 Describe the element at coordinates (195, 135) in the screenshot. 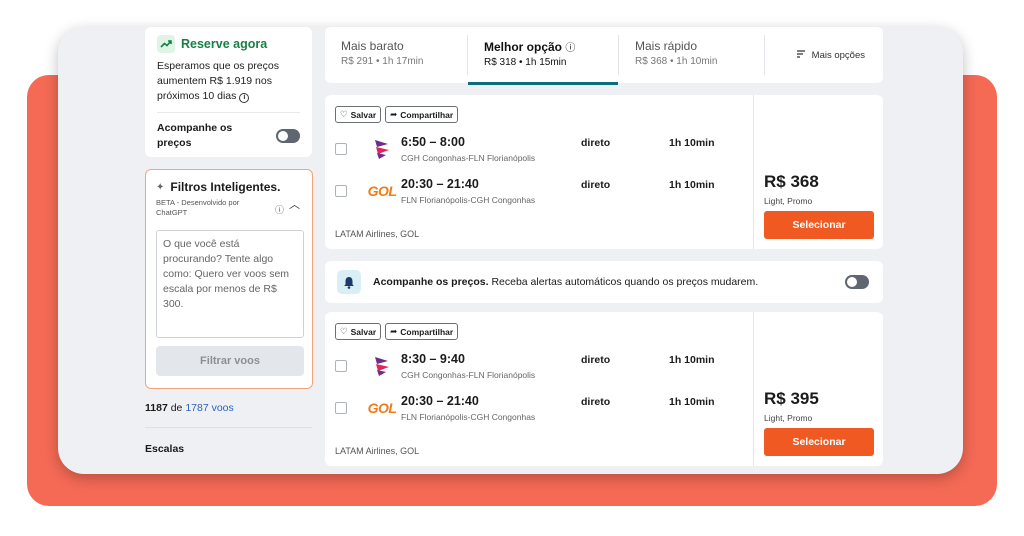

I see `track-prices-label: Acompanhe os preços` at that location.